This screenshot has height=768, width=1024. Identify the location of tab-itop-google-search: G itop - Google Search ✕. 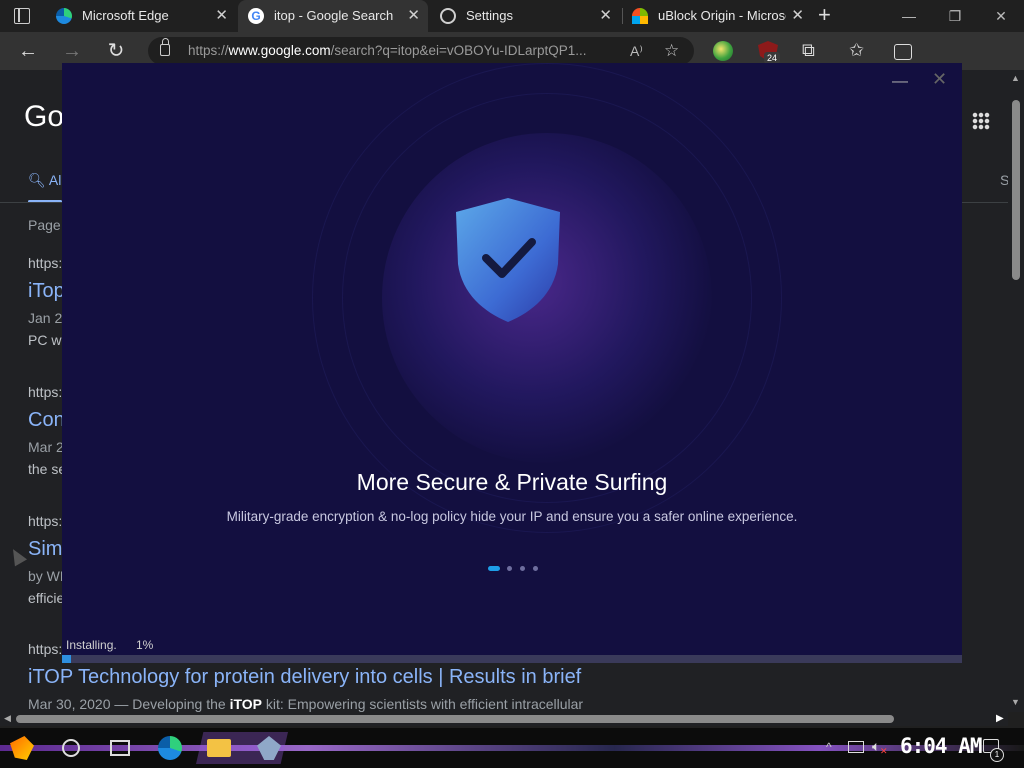
(333, 16).